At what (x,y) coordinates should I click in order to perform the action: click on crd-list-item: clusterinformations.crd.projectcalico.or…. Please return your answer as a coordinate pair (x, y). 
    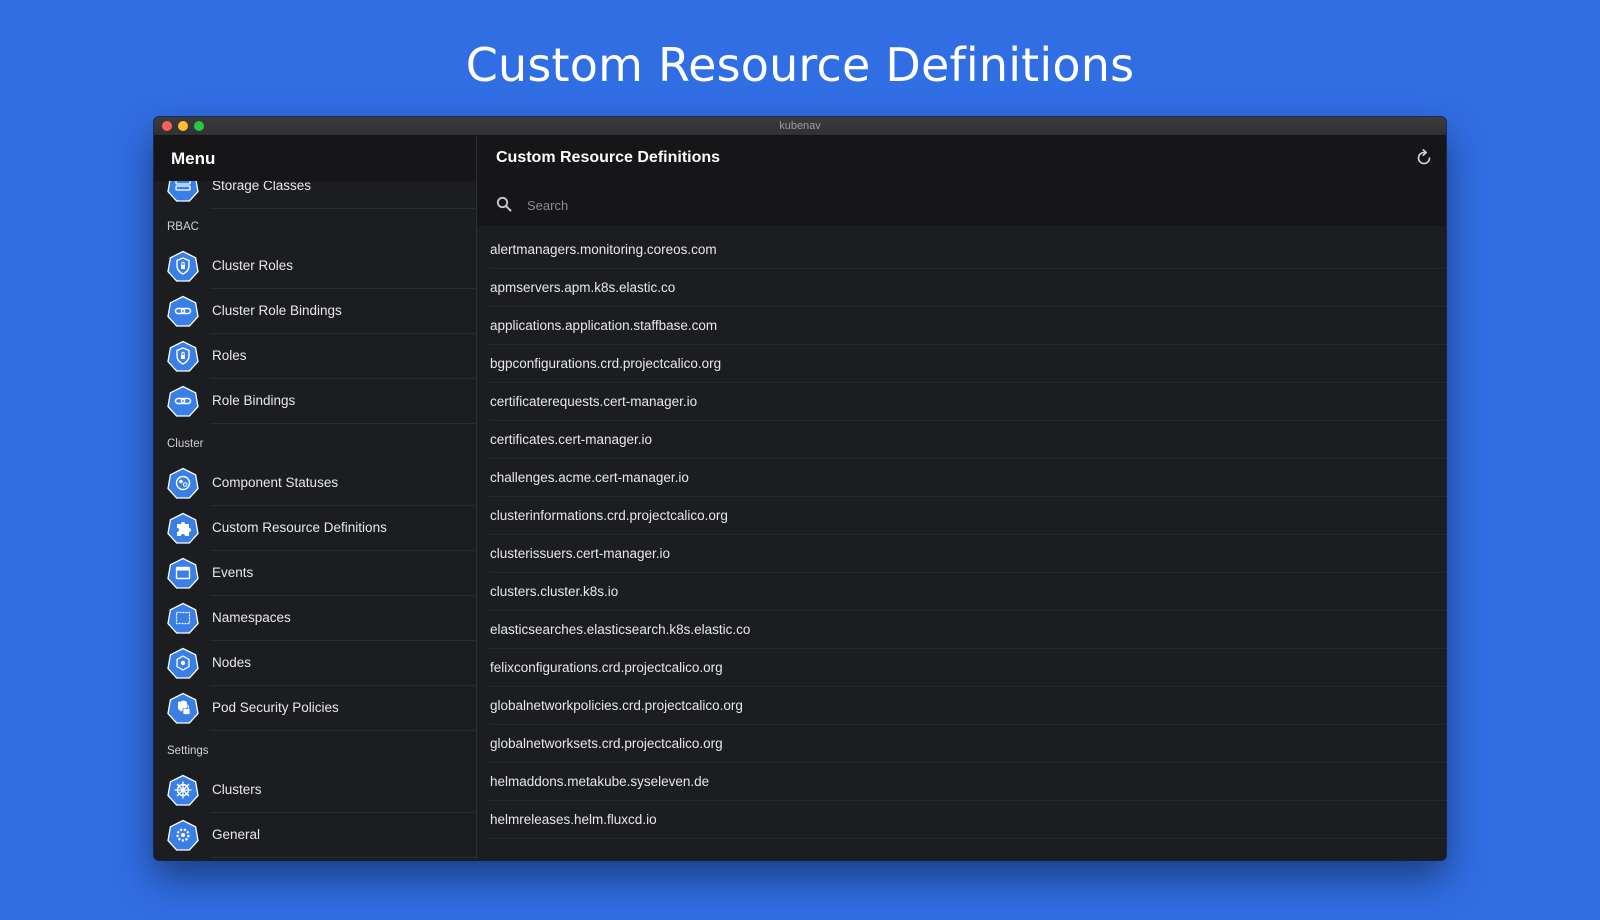
    Looking at the image, I should click on (961, 516).